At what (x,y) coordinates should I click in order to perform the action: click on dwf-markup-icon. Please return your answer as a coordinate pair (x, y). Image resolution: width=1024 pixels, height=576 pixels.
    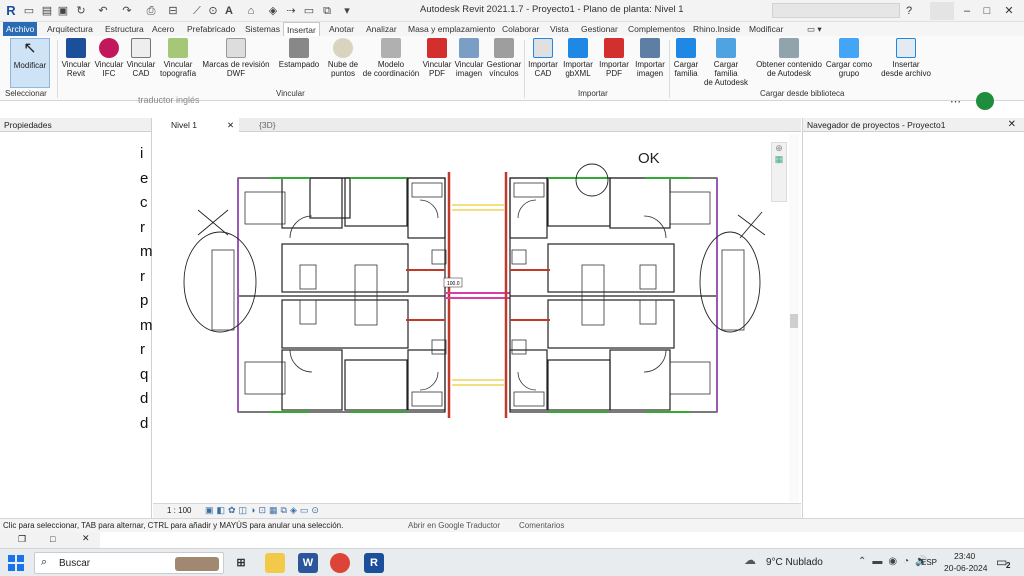
    Looking at the image, I should click on (236, 48).